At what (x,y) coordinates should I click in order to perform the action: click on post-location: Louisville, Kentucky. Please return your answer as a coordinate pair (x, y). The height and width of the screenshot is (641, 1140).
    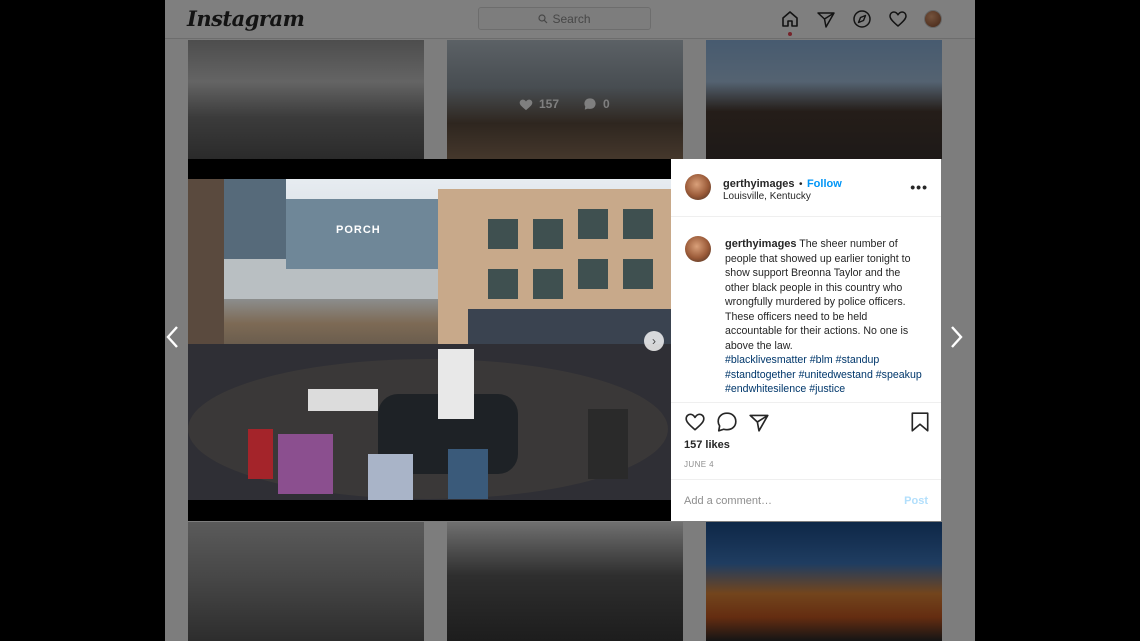
    Looking at the image, I should click on (767, 196).